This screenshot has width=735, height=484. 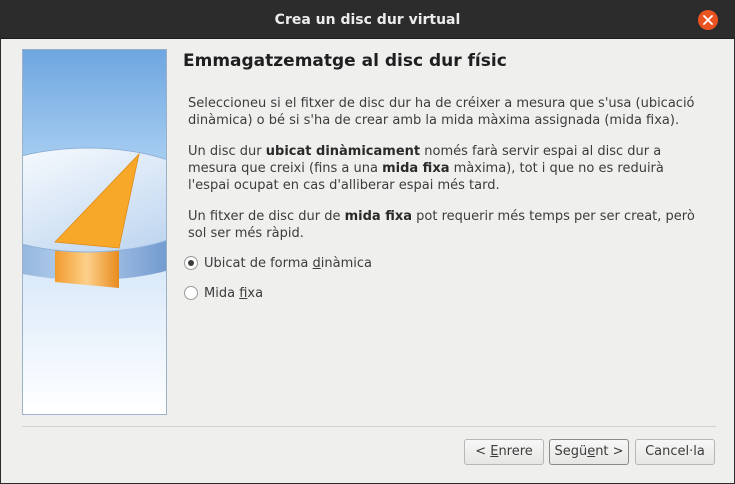 What do you see at coordinates (589, 452) in the screenshot?
I see `next-button: Següent >` at bounding box center [589, 452].